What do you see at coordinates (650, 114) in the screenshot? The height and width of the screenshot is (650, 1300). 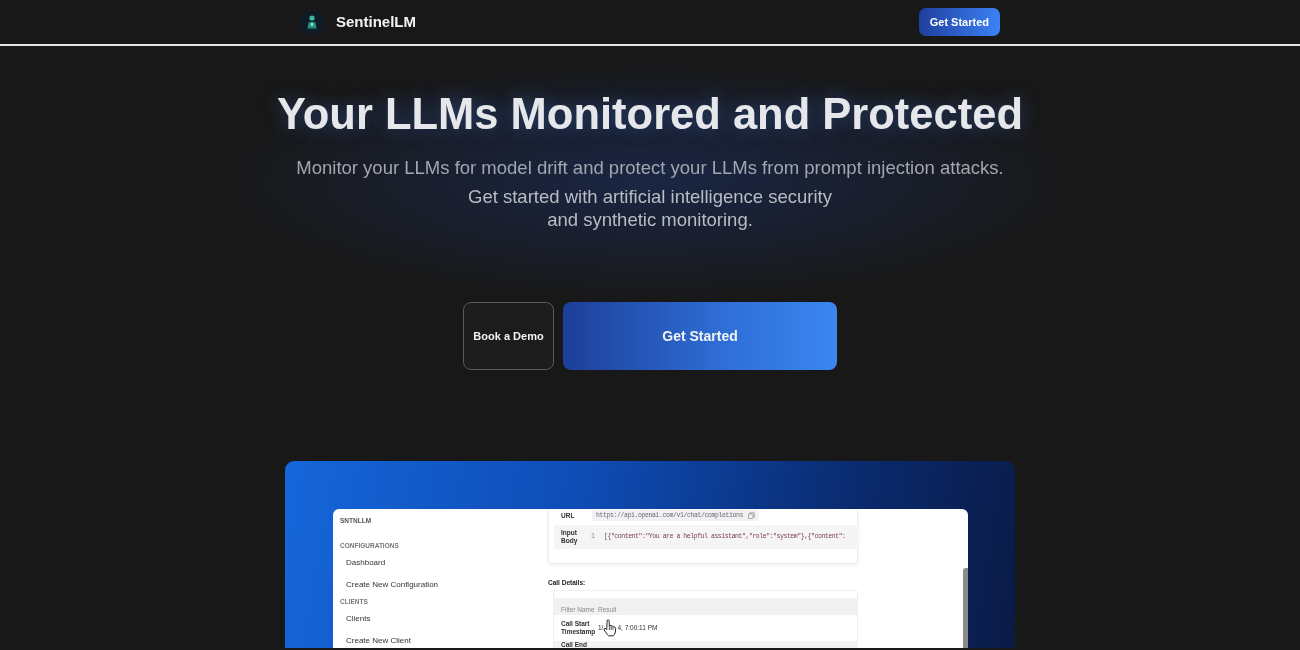 I see `hero-title: Your LLMs Monitored and Protected` at bounding box center [650, 114].